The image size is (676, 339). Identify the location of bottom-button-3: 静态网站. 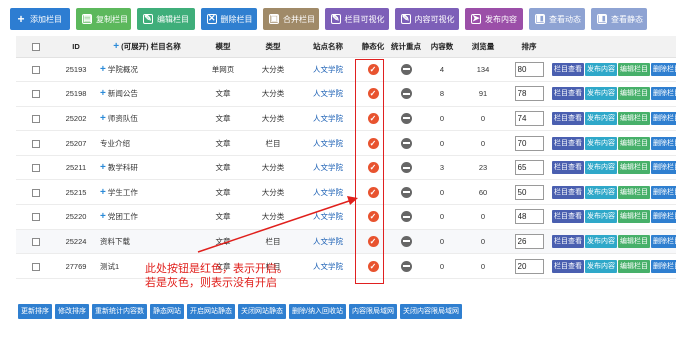
(167, 311).